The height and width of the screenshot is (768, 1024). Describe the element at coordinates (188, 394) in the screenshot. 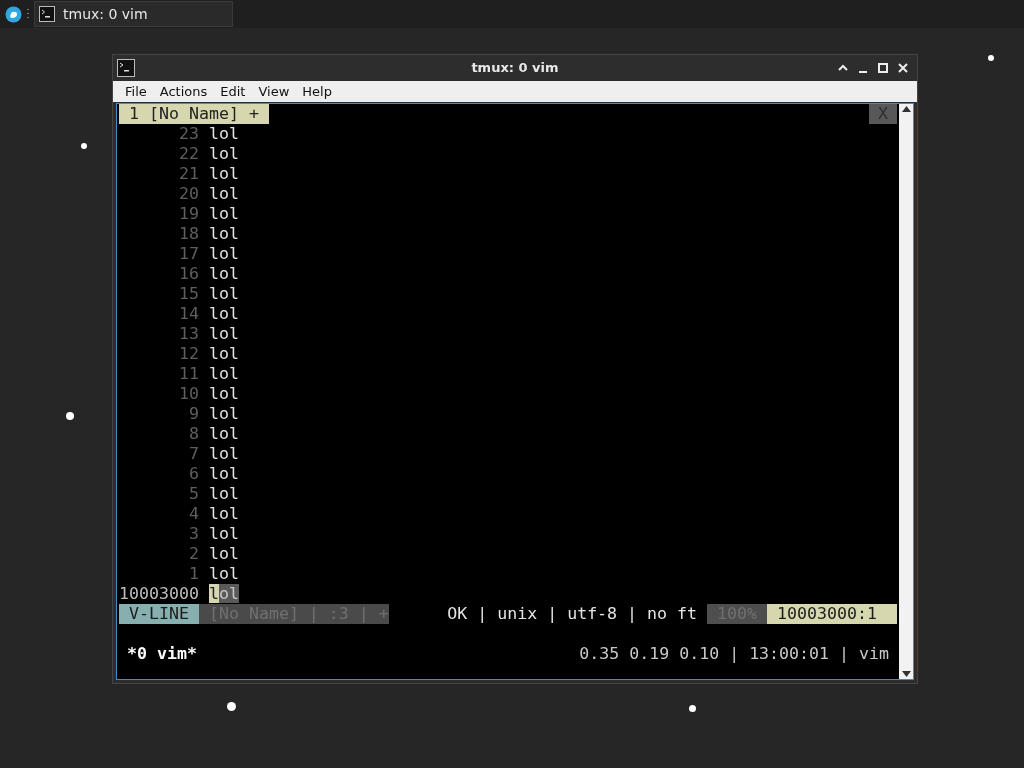

I see `line-number: 10` at that location.